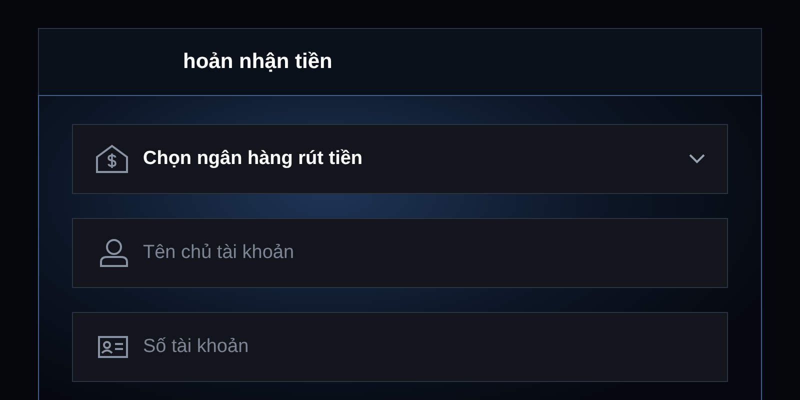  Describe the element at coordinates (114, 253) in the screenshot. I see `person-icon` at that location.